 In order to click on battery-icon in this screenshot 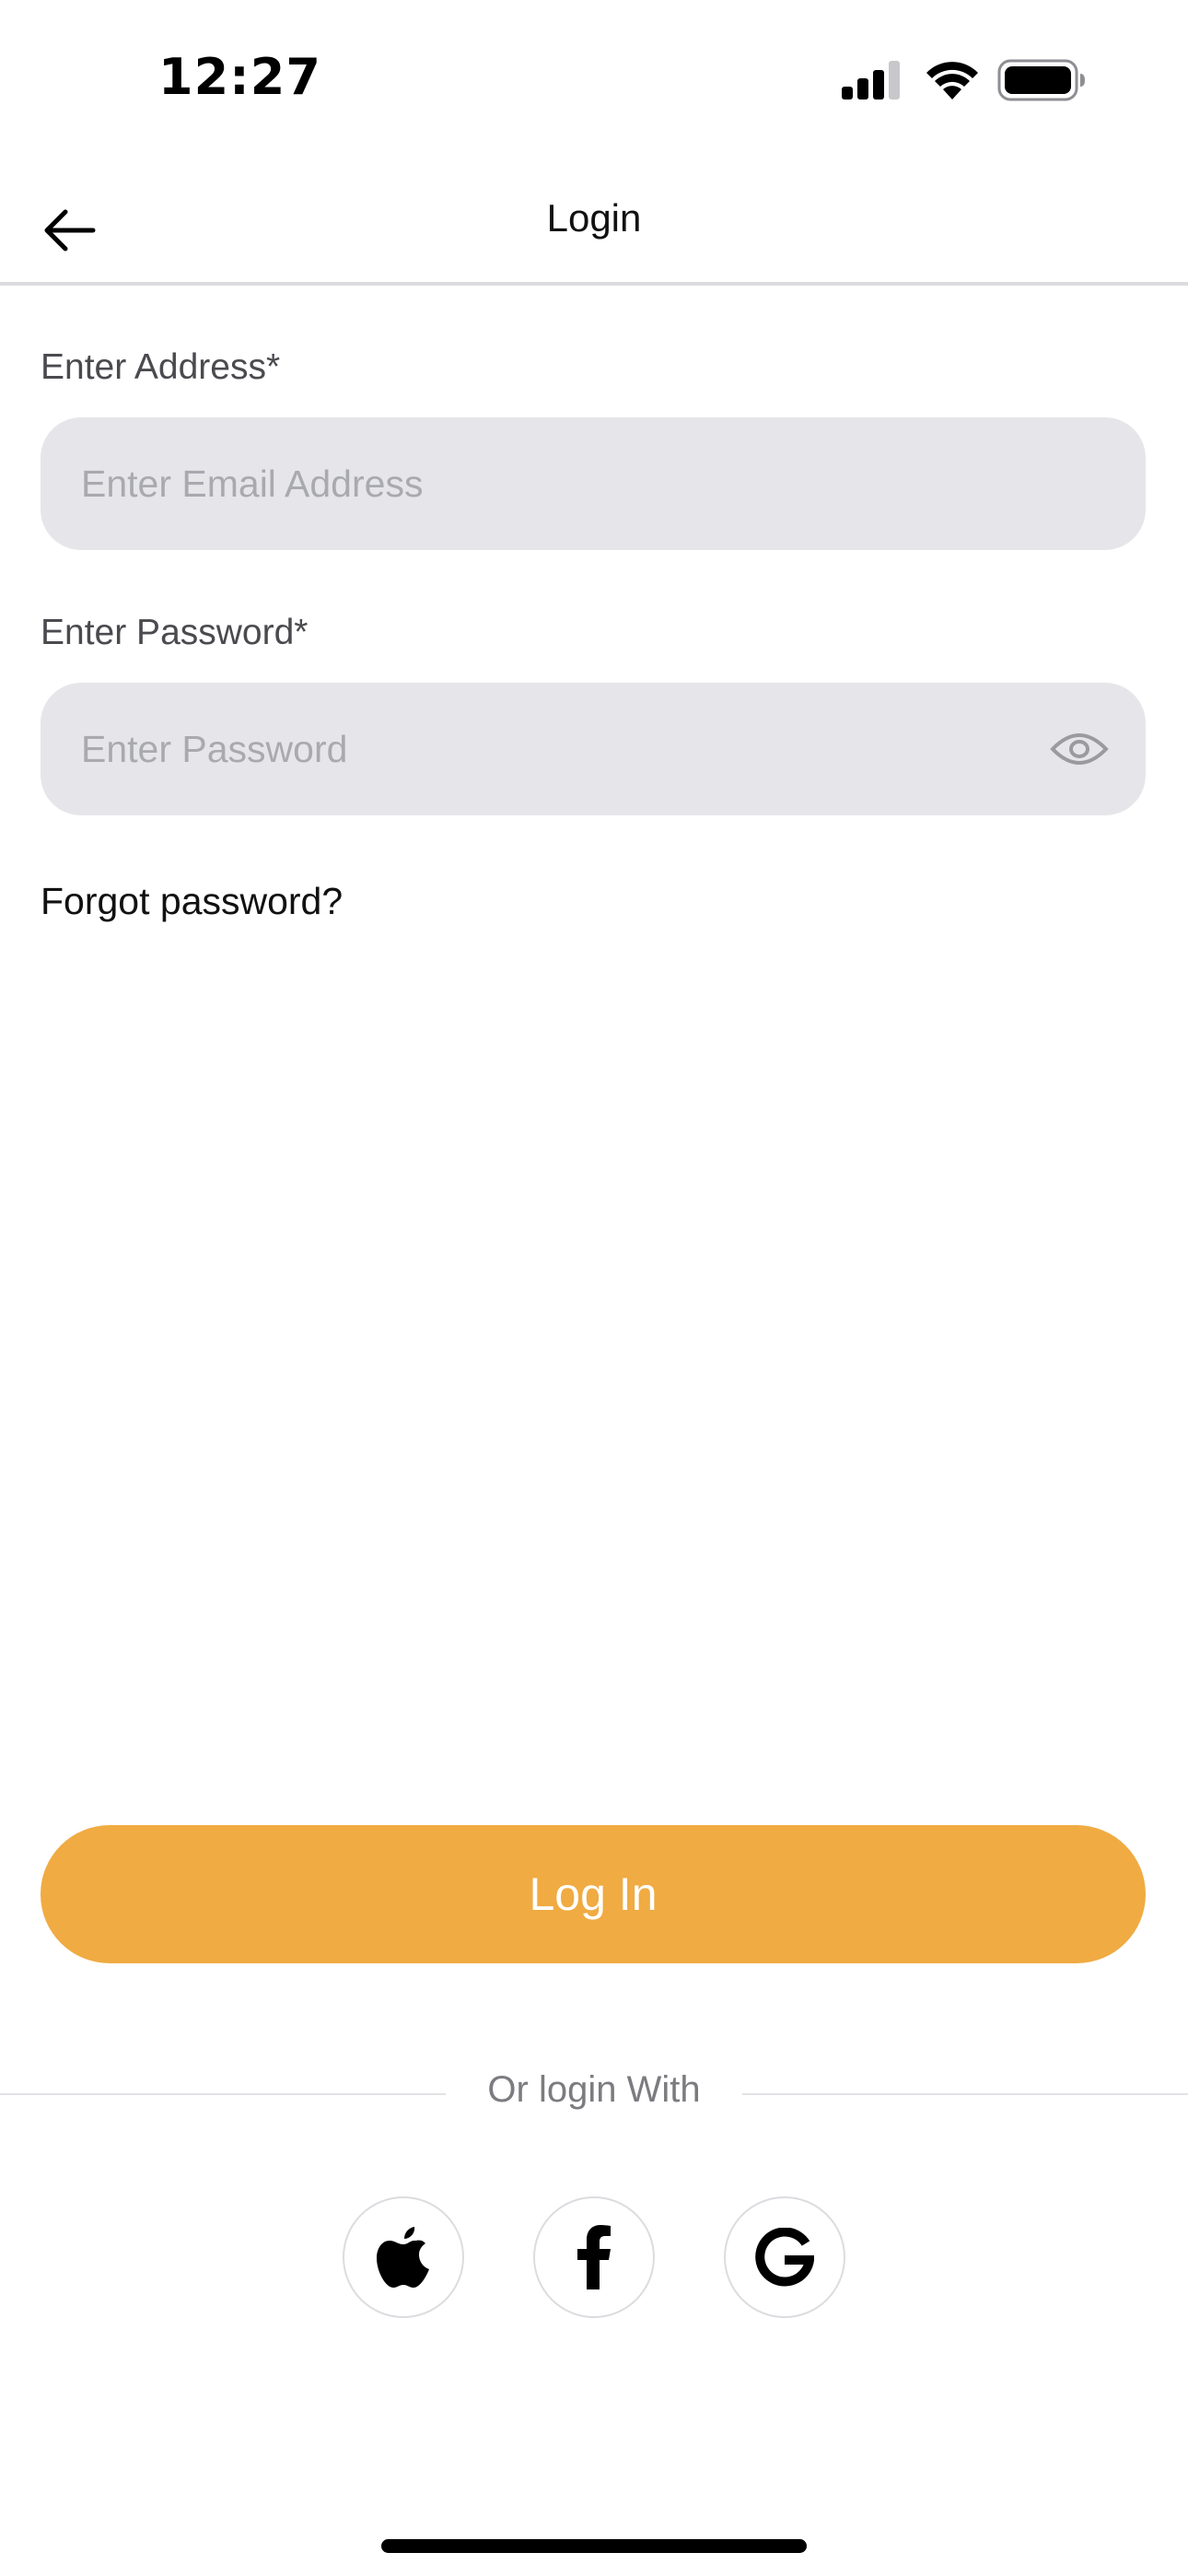, I will do `click(1041, 80)`.